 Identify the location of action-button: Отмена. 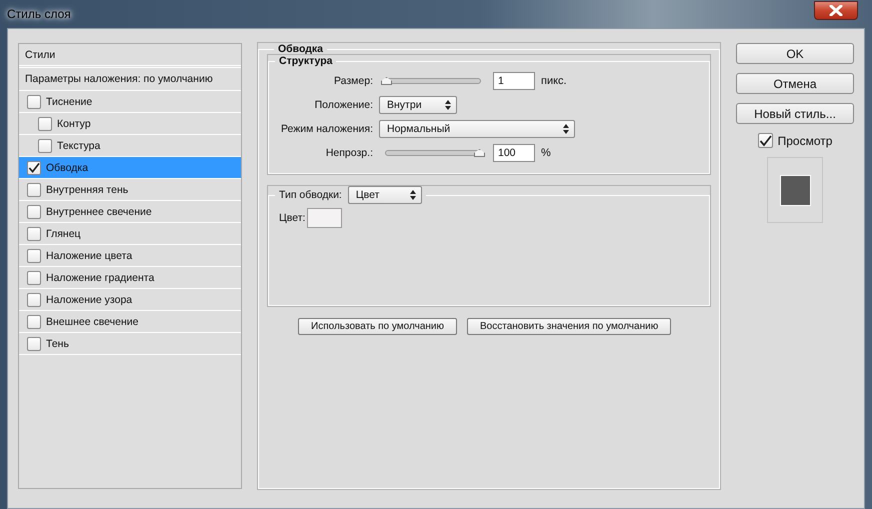
(795, 83).